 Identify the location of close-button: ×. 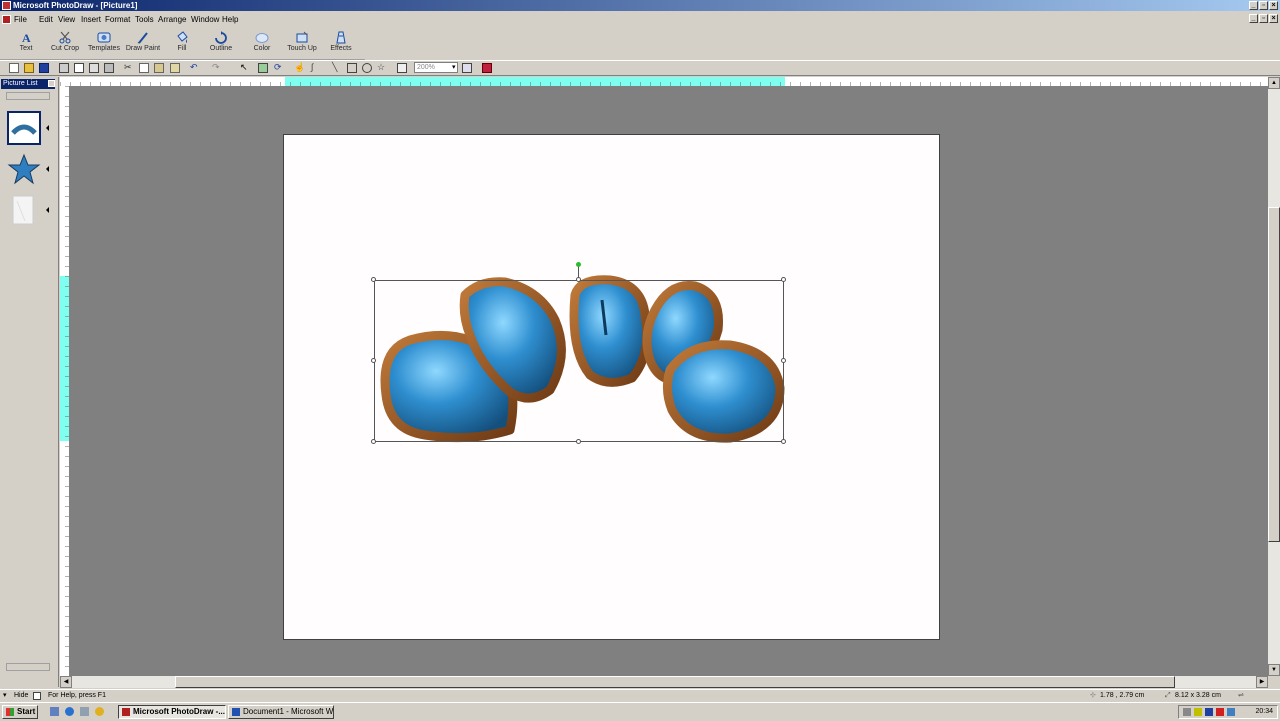
(1273, 5).